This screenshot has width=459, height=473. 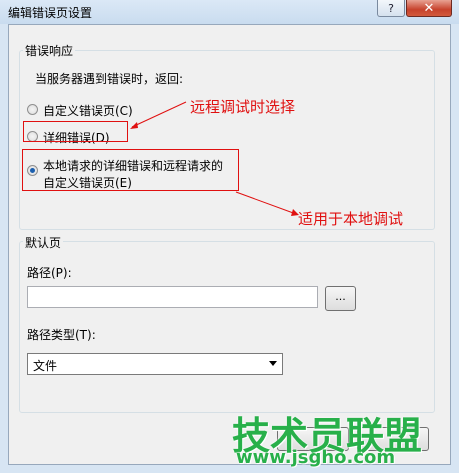 I want to click on window-title: 编辑错误页设置, so click(x=50, y=13).